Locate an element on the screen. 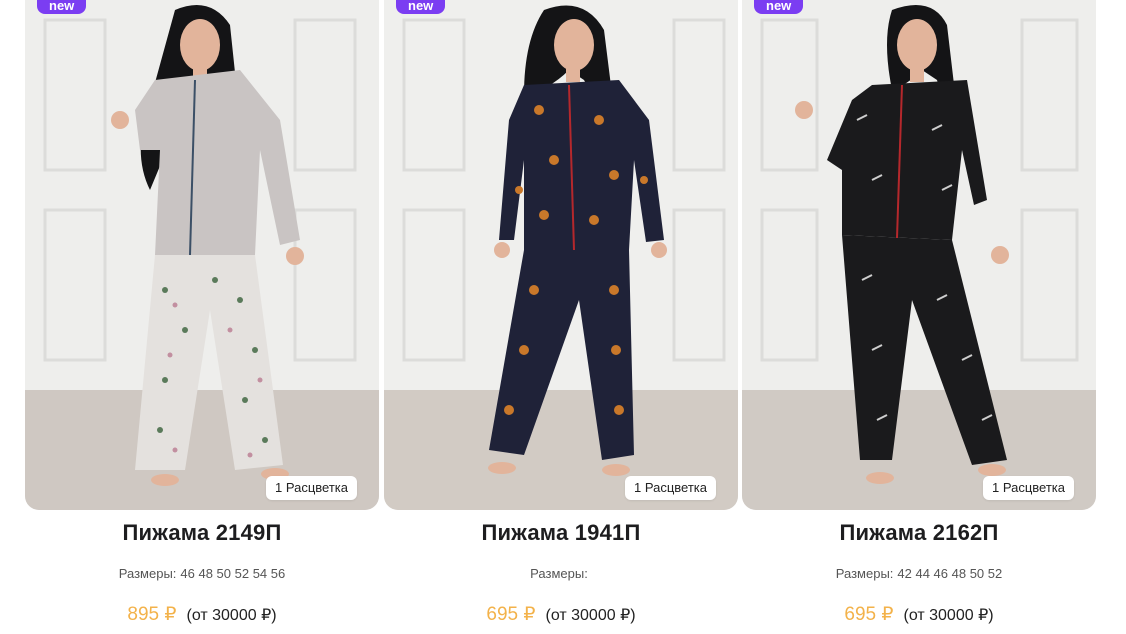 This screenshot has height=634, width=1126. product-sizes: Размеры: 46 48 50 52 54 56 is located at coordinates (202, 573).